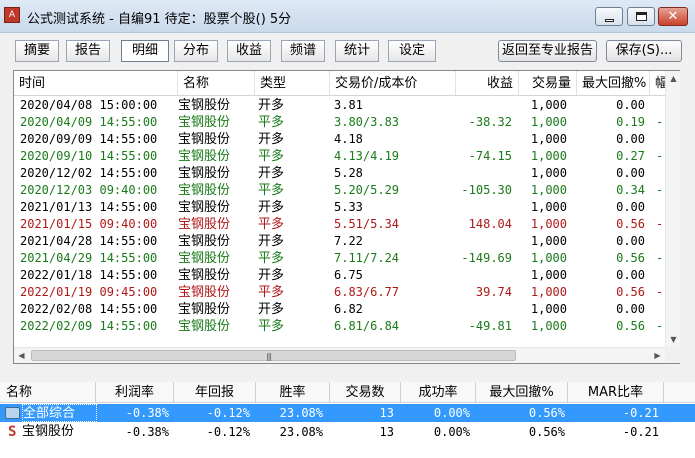 The width and height of the screenshot is (695, 458). I want to click on summary-win-rate: 23.08%, so click(301, 432).